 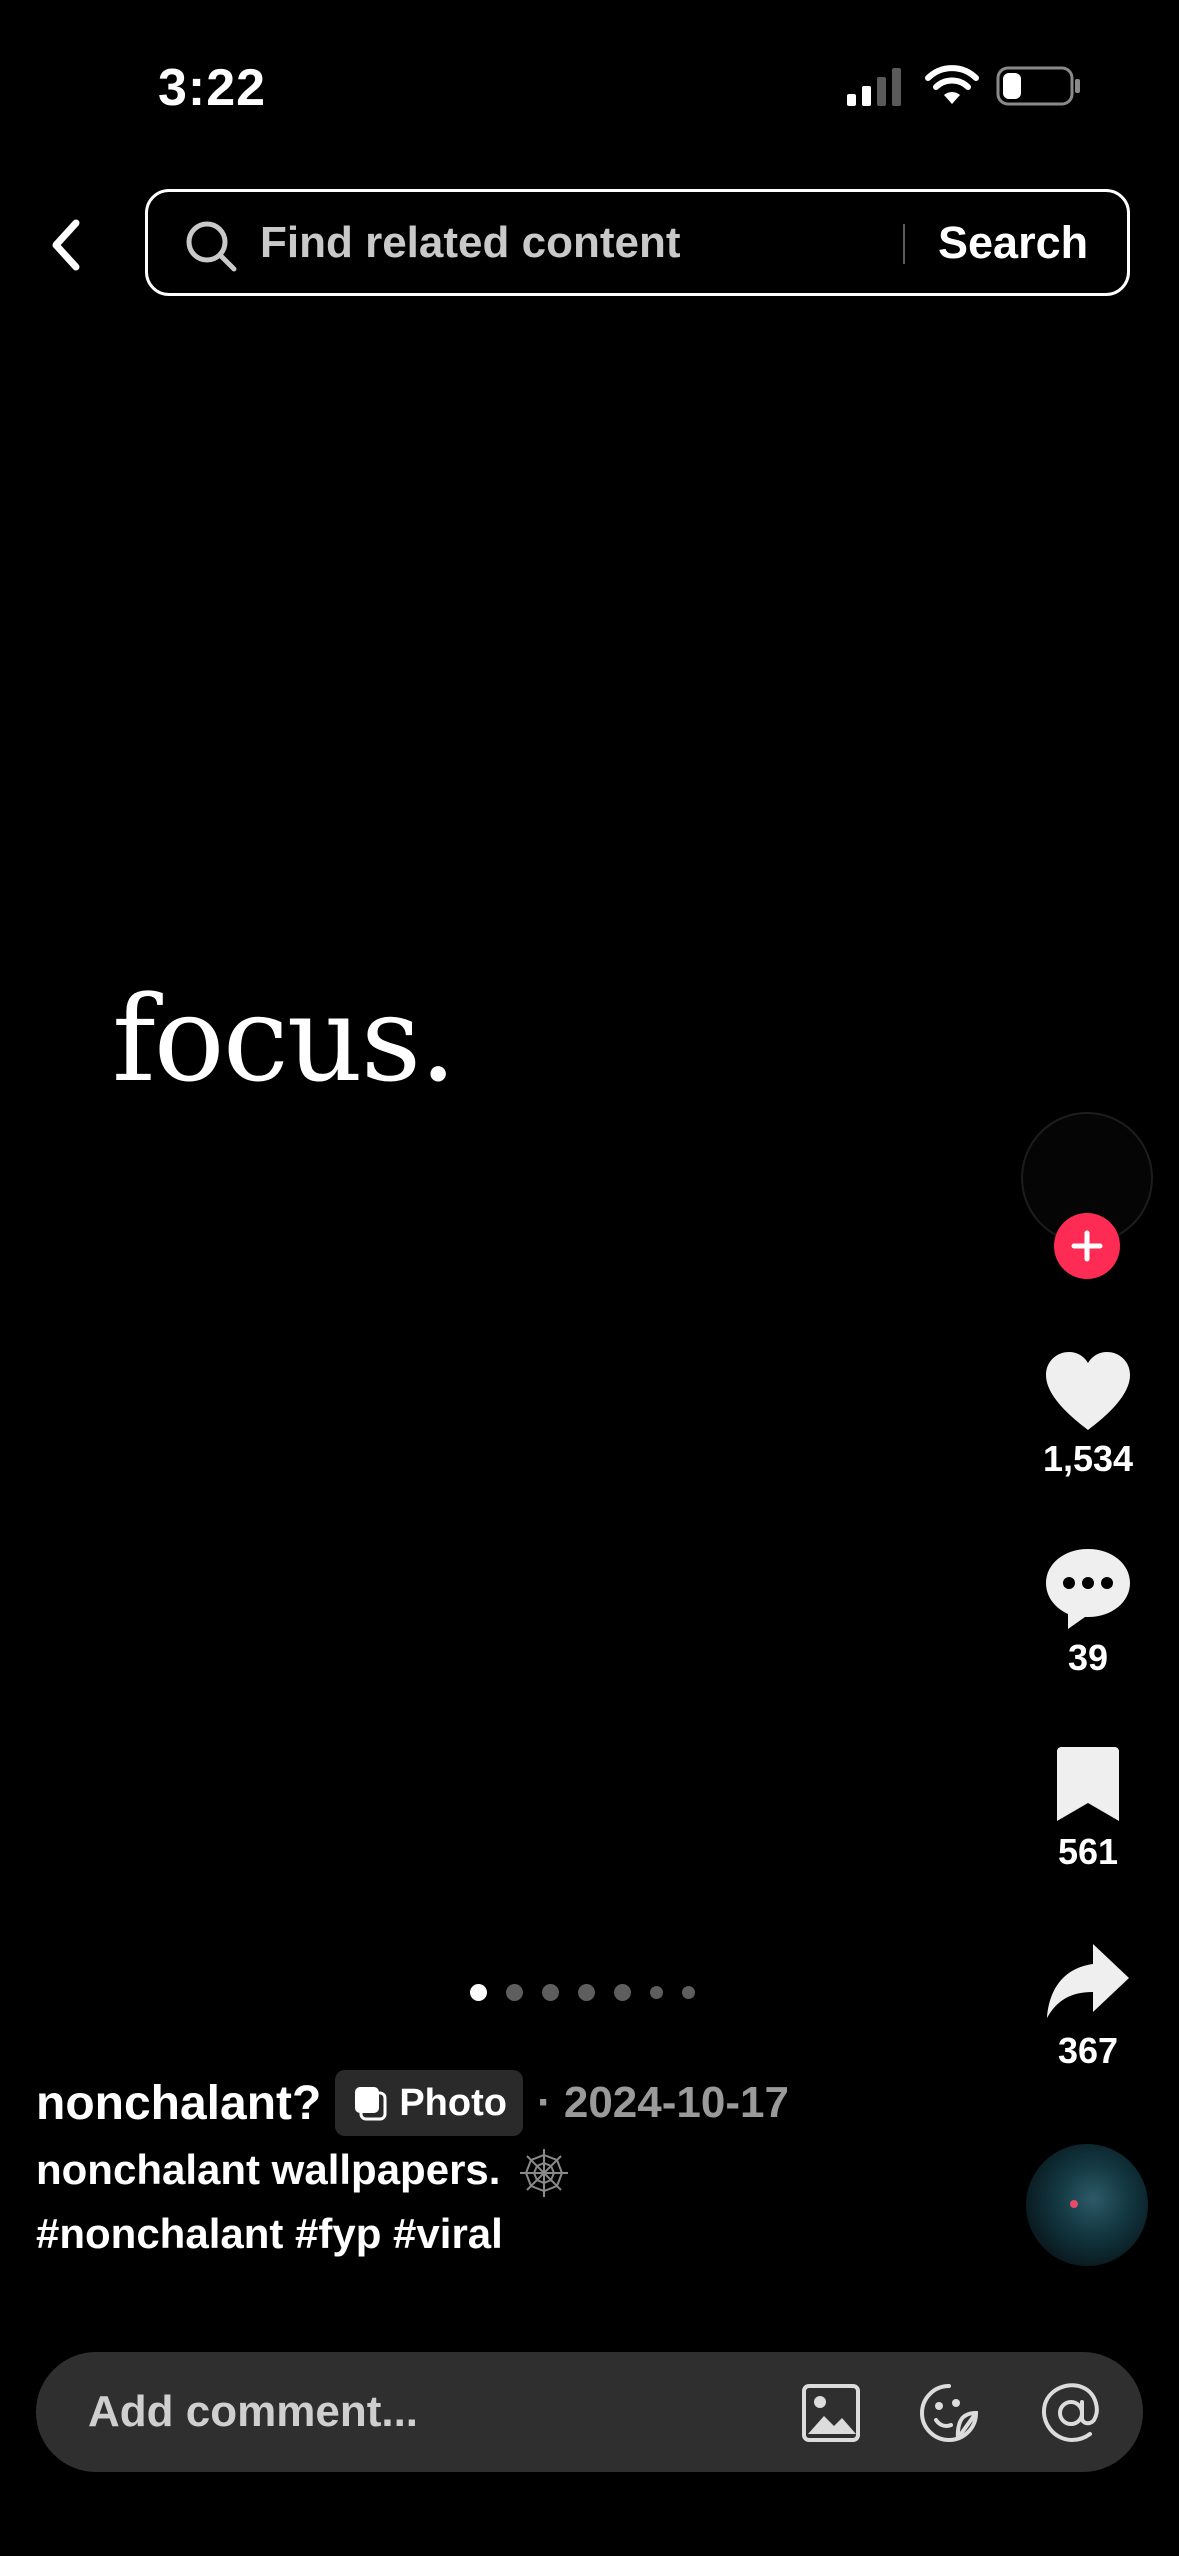 I want to click on bookmark-icon, so click(x=1088, y=1784).